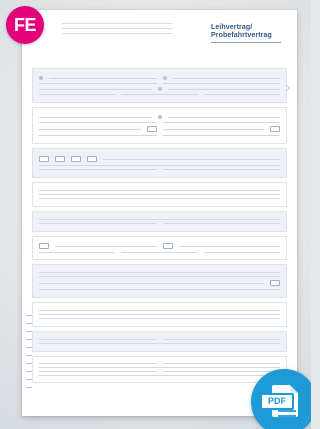  What do you see at coordinates (246, 42) in the screenshot?
I see `title-underline` at bounding box center [246, 42].